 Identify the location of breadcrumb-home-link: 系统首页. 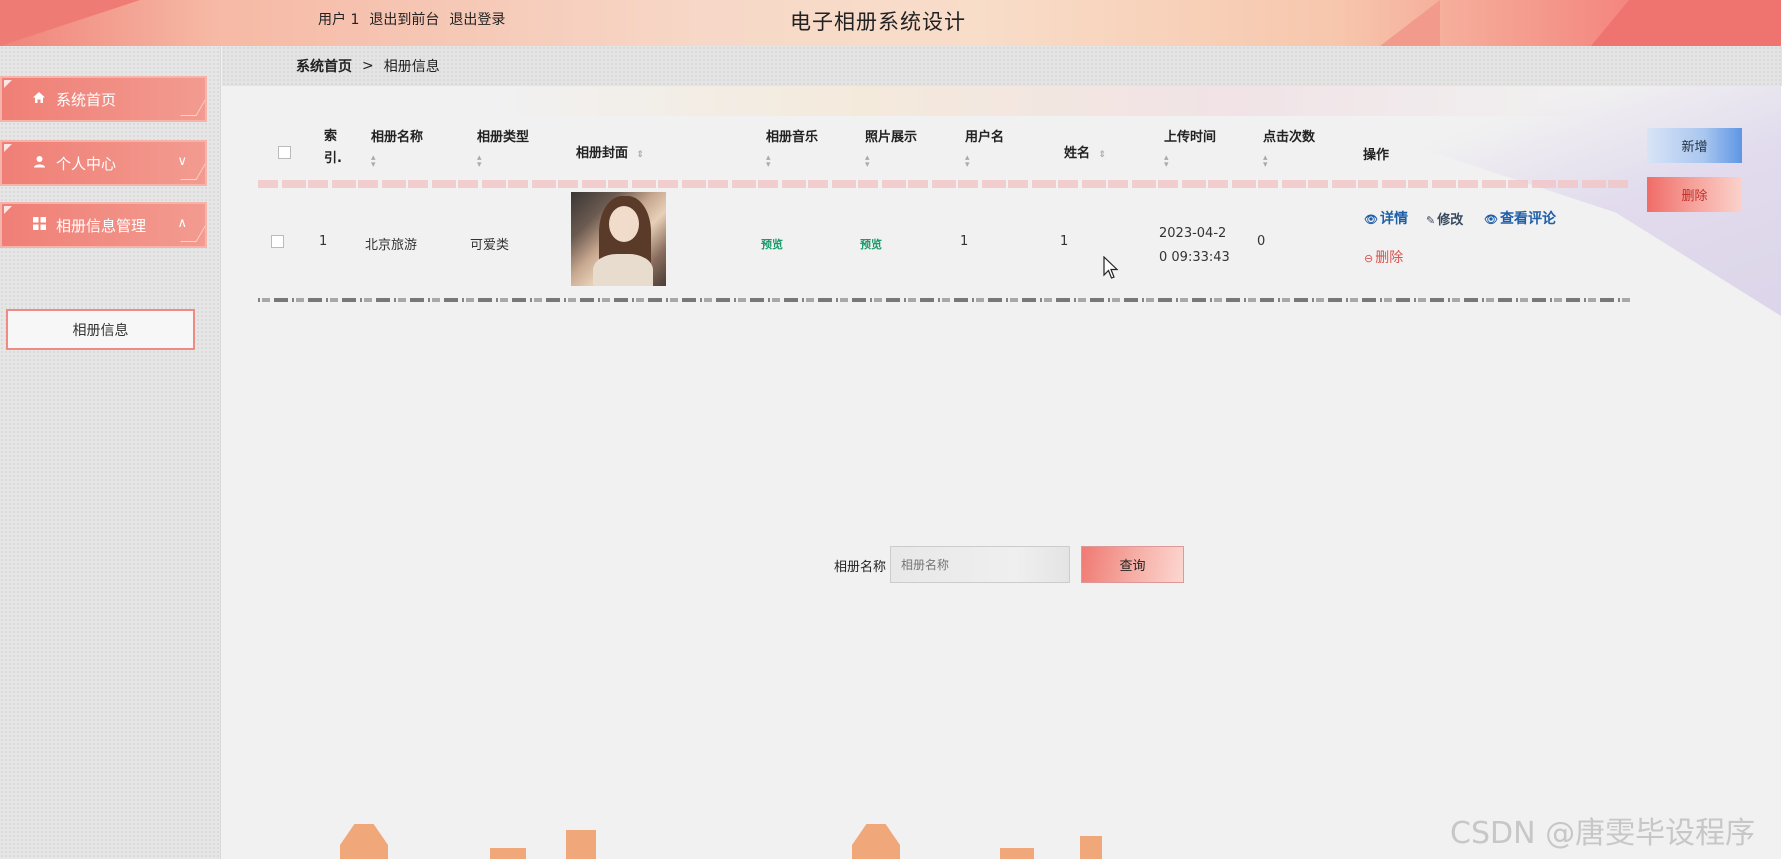
(324, 66).